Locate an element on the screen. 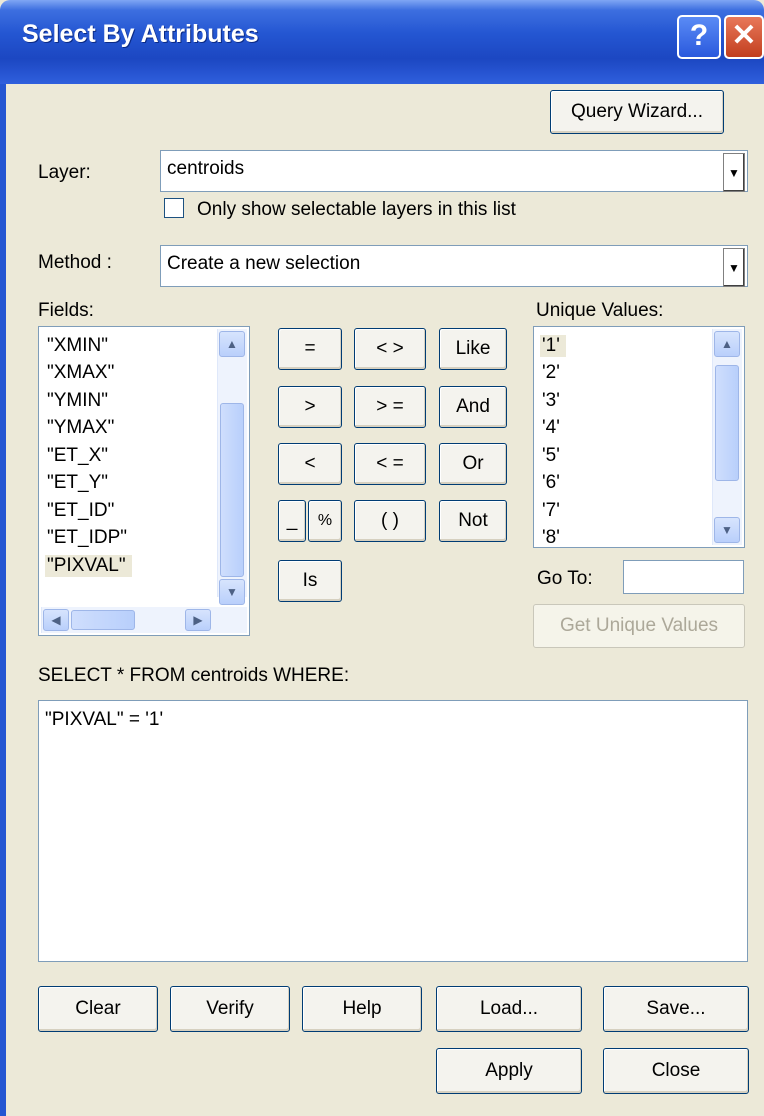  list-item: "ET_X" is located at coordinates (77, 456).